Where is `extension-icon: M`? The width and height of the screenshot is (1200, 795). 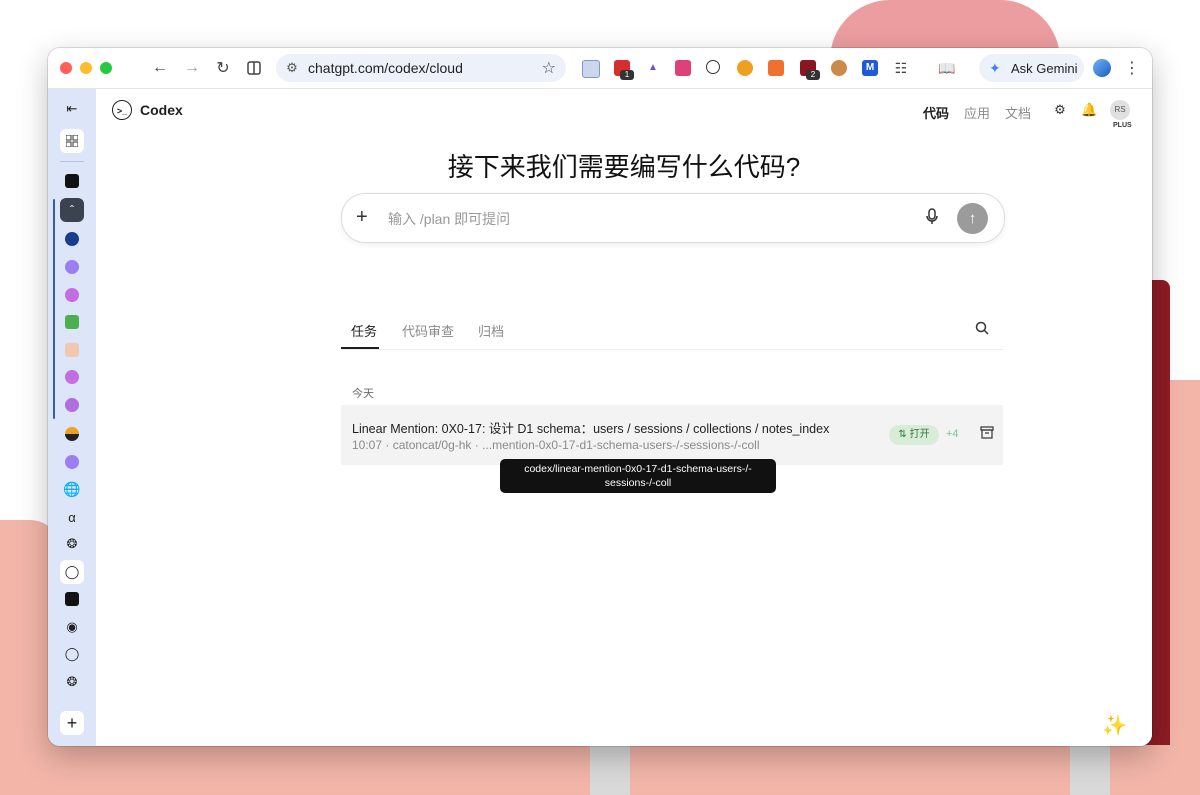 extension-icon: M is located at coordinates (870, 68).